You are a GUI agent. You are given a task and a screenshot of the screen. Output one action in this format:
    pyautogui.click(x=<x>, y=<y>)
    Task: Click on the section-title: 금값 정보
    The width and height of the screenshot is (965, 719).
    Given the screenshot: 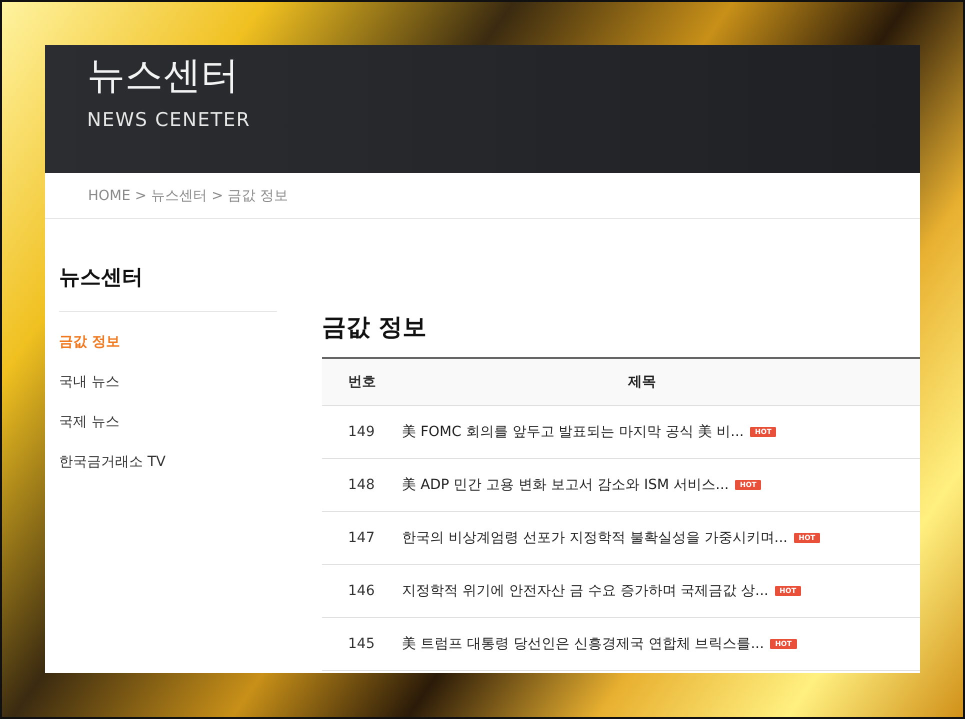 What is the action you would take?
    pyautogui.click(x=375, y=327)
    